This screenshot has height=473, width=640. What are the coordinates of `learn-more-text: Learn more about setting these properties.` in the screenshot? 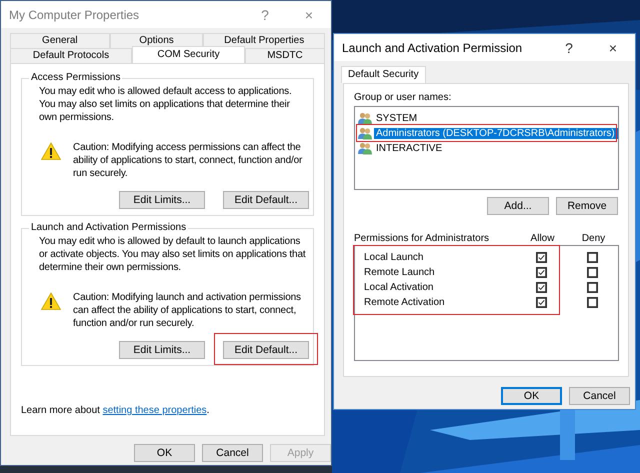 It's located at (115, 410).